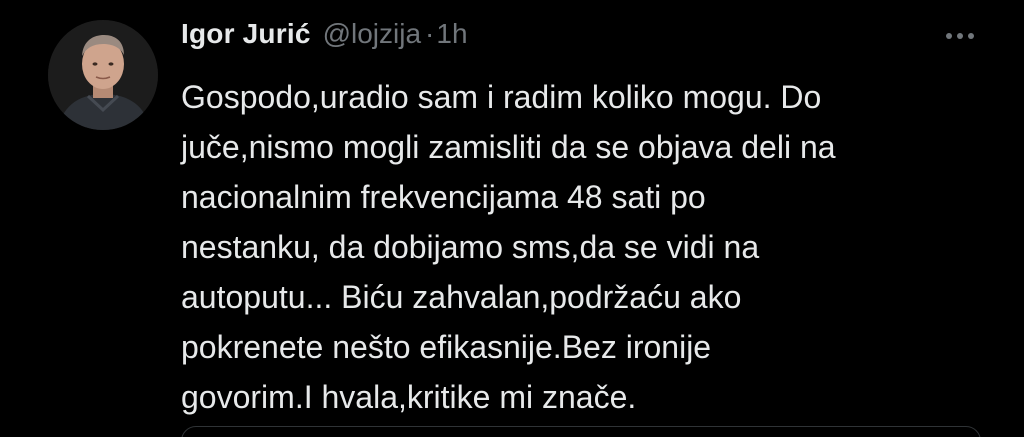 This screenshot has height=437, width=1024. Describe the element at coordinates (470, 247) in the screenshot. I see `tweet-text-line: nestanku, da dobijamo sms,da se vidi na` at that location.